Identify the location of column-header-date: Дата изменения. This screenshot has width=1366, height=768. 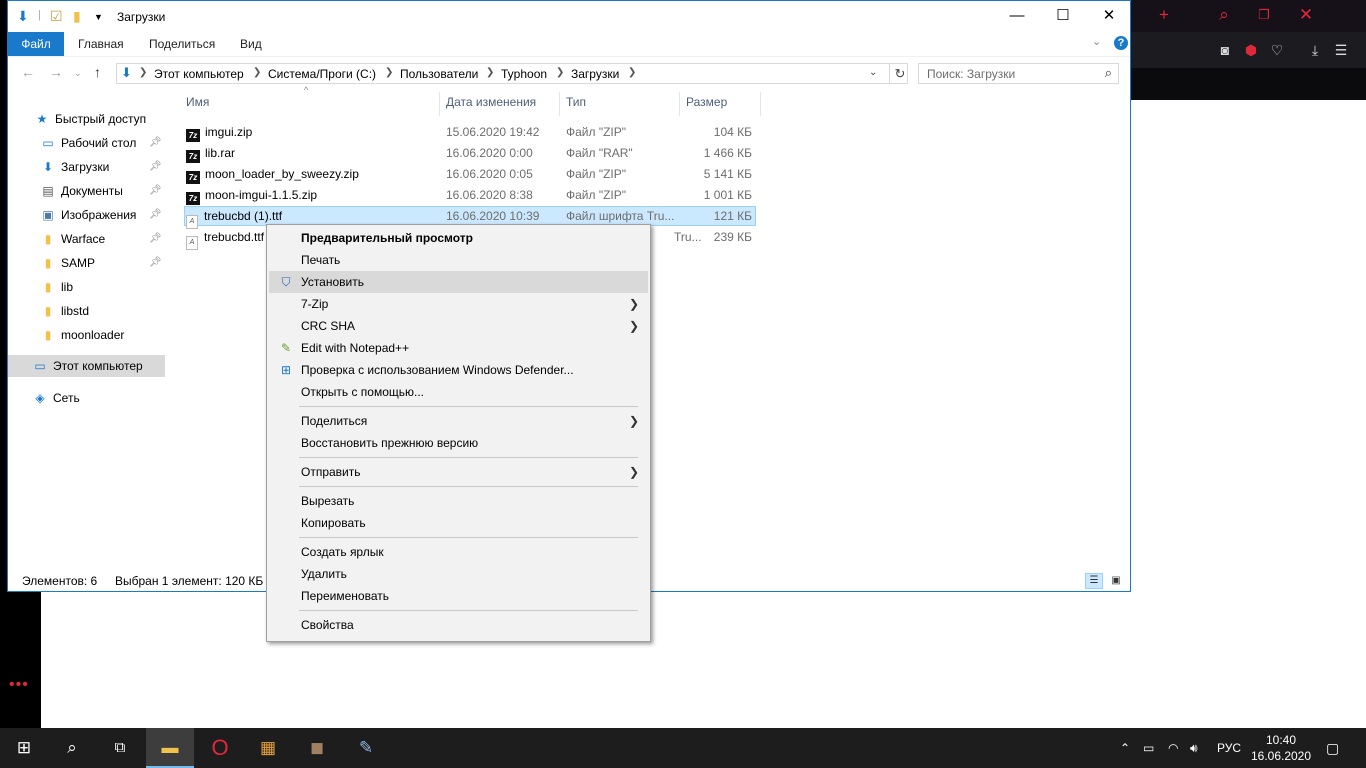
(491, 104).